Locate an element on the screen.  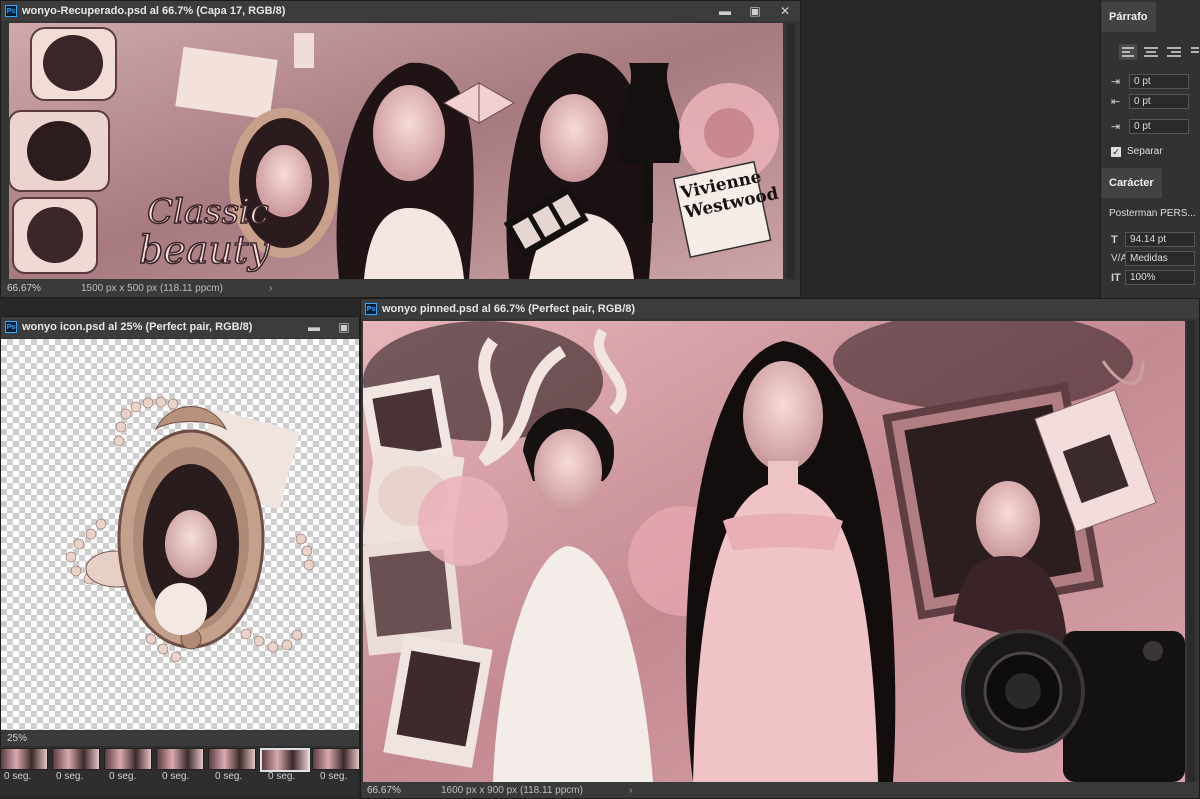
tab-character: Carácter is located at coordinates (1131, 183).